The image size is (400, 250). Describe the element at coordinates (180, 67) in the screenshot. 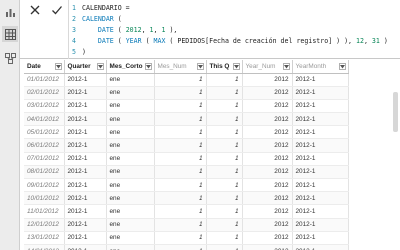

I see `column-header-mes-num: Mes_Num` at that location.